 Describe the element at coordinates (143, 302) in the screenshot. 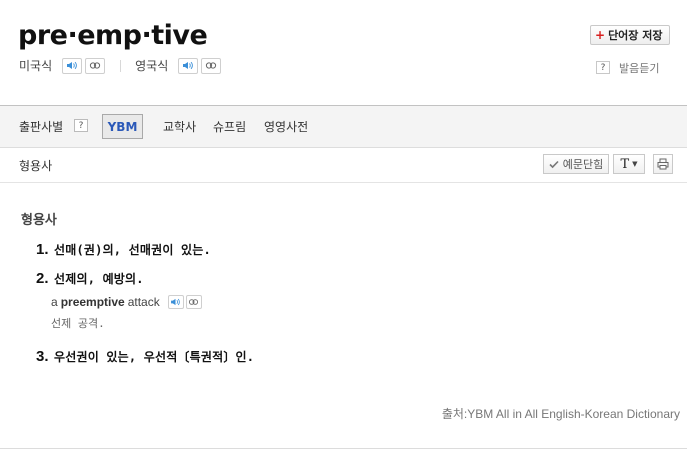

I see `example-post: attack` at that location.